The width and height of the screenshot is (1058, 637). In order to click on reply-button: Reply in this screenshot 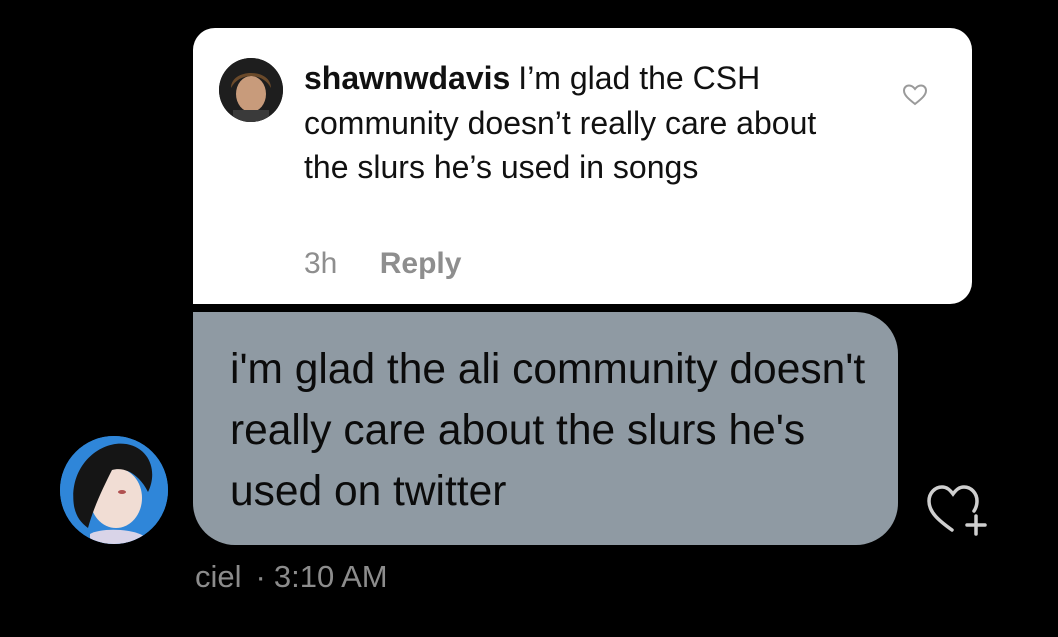, I will do `click(421, 263)`.